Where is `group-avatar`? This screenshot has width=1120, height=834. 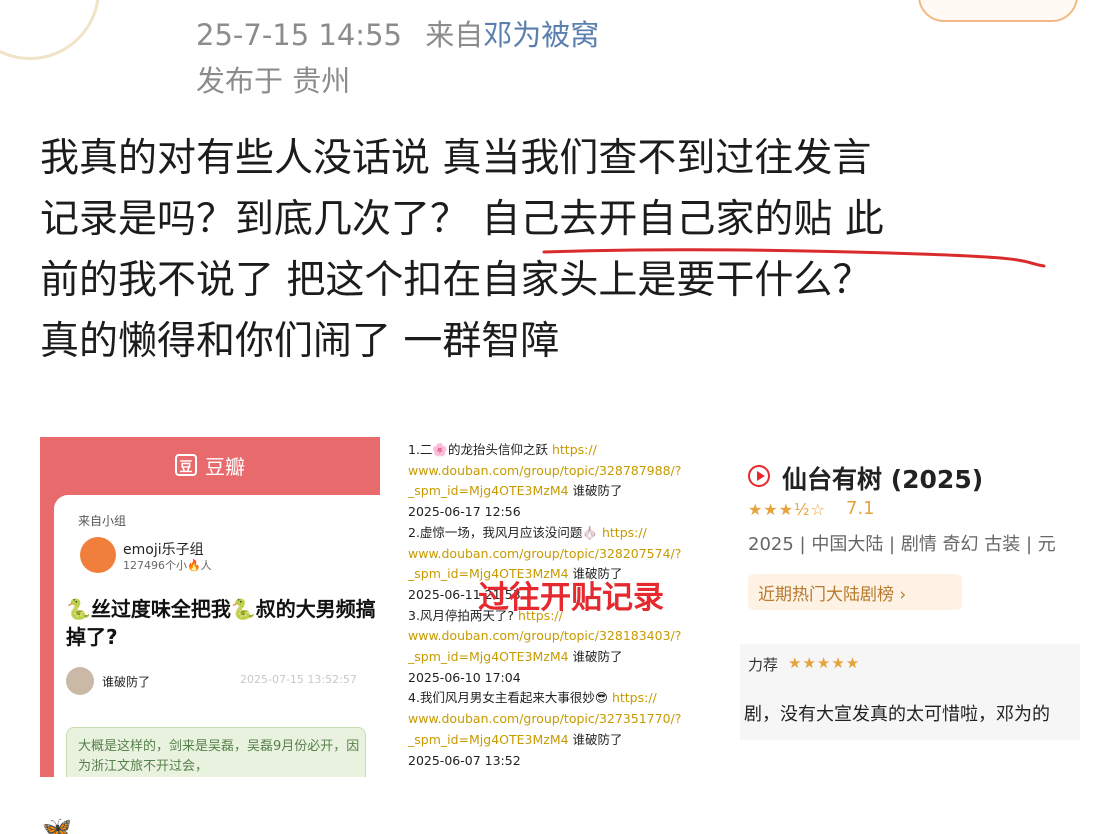 group-avatar is located at coordinates (98, 555).